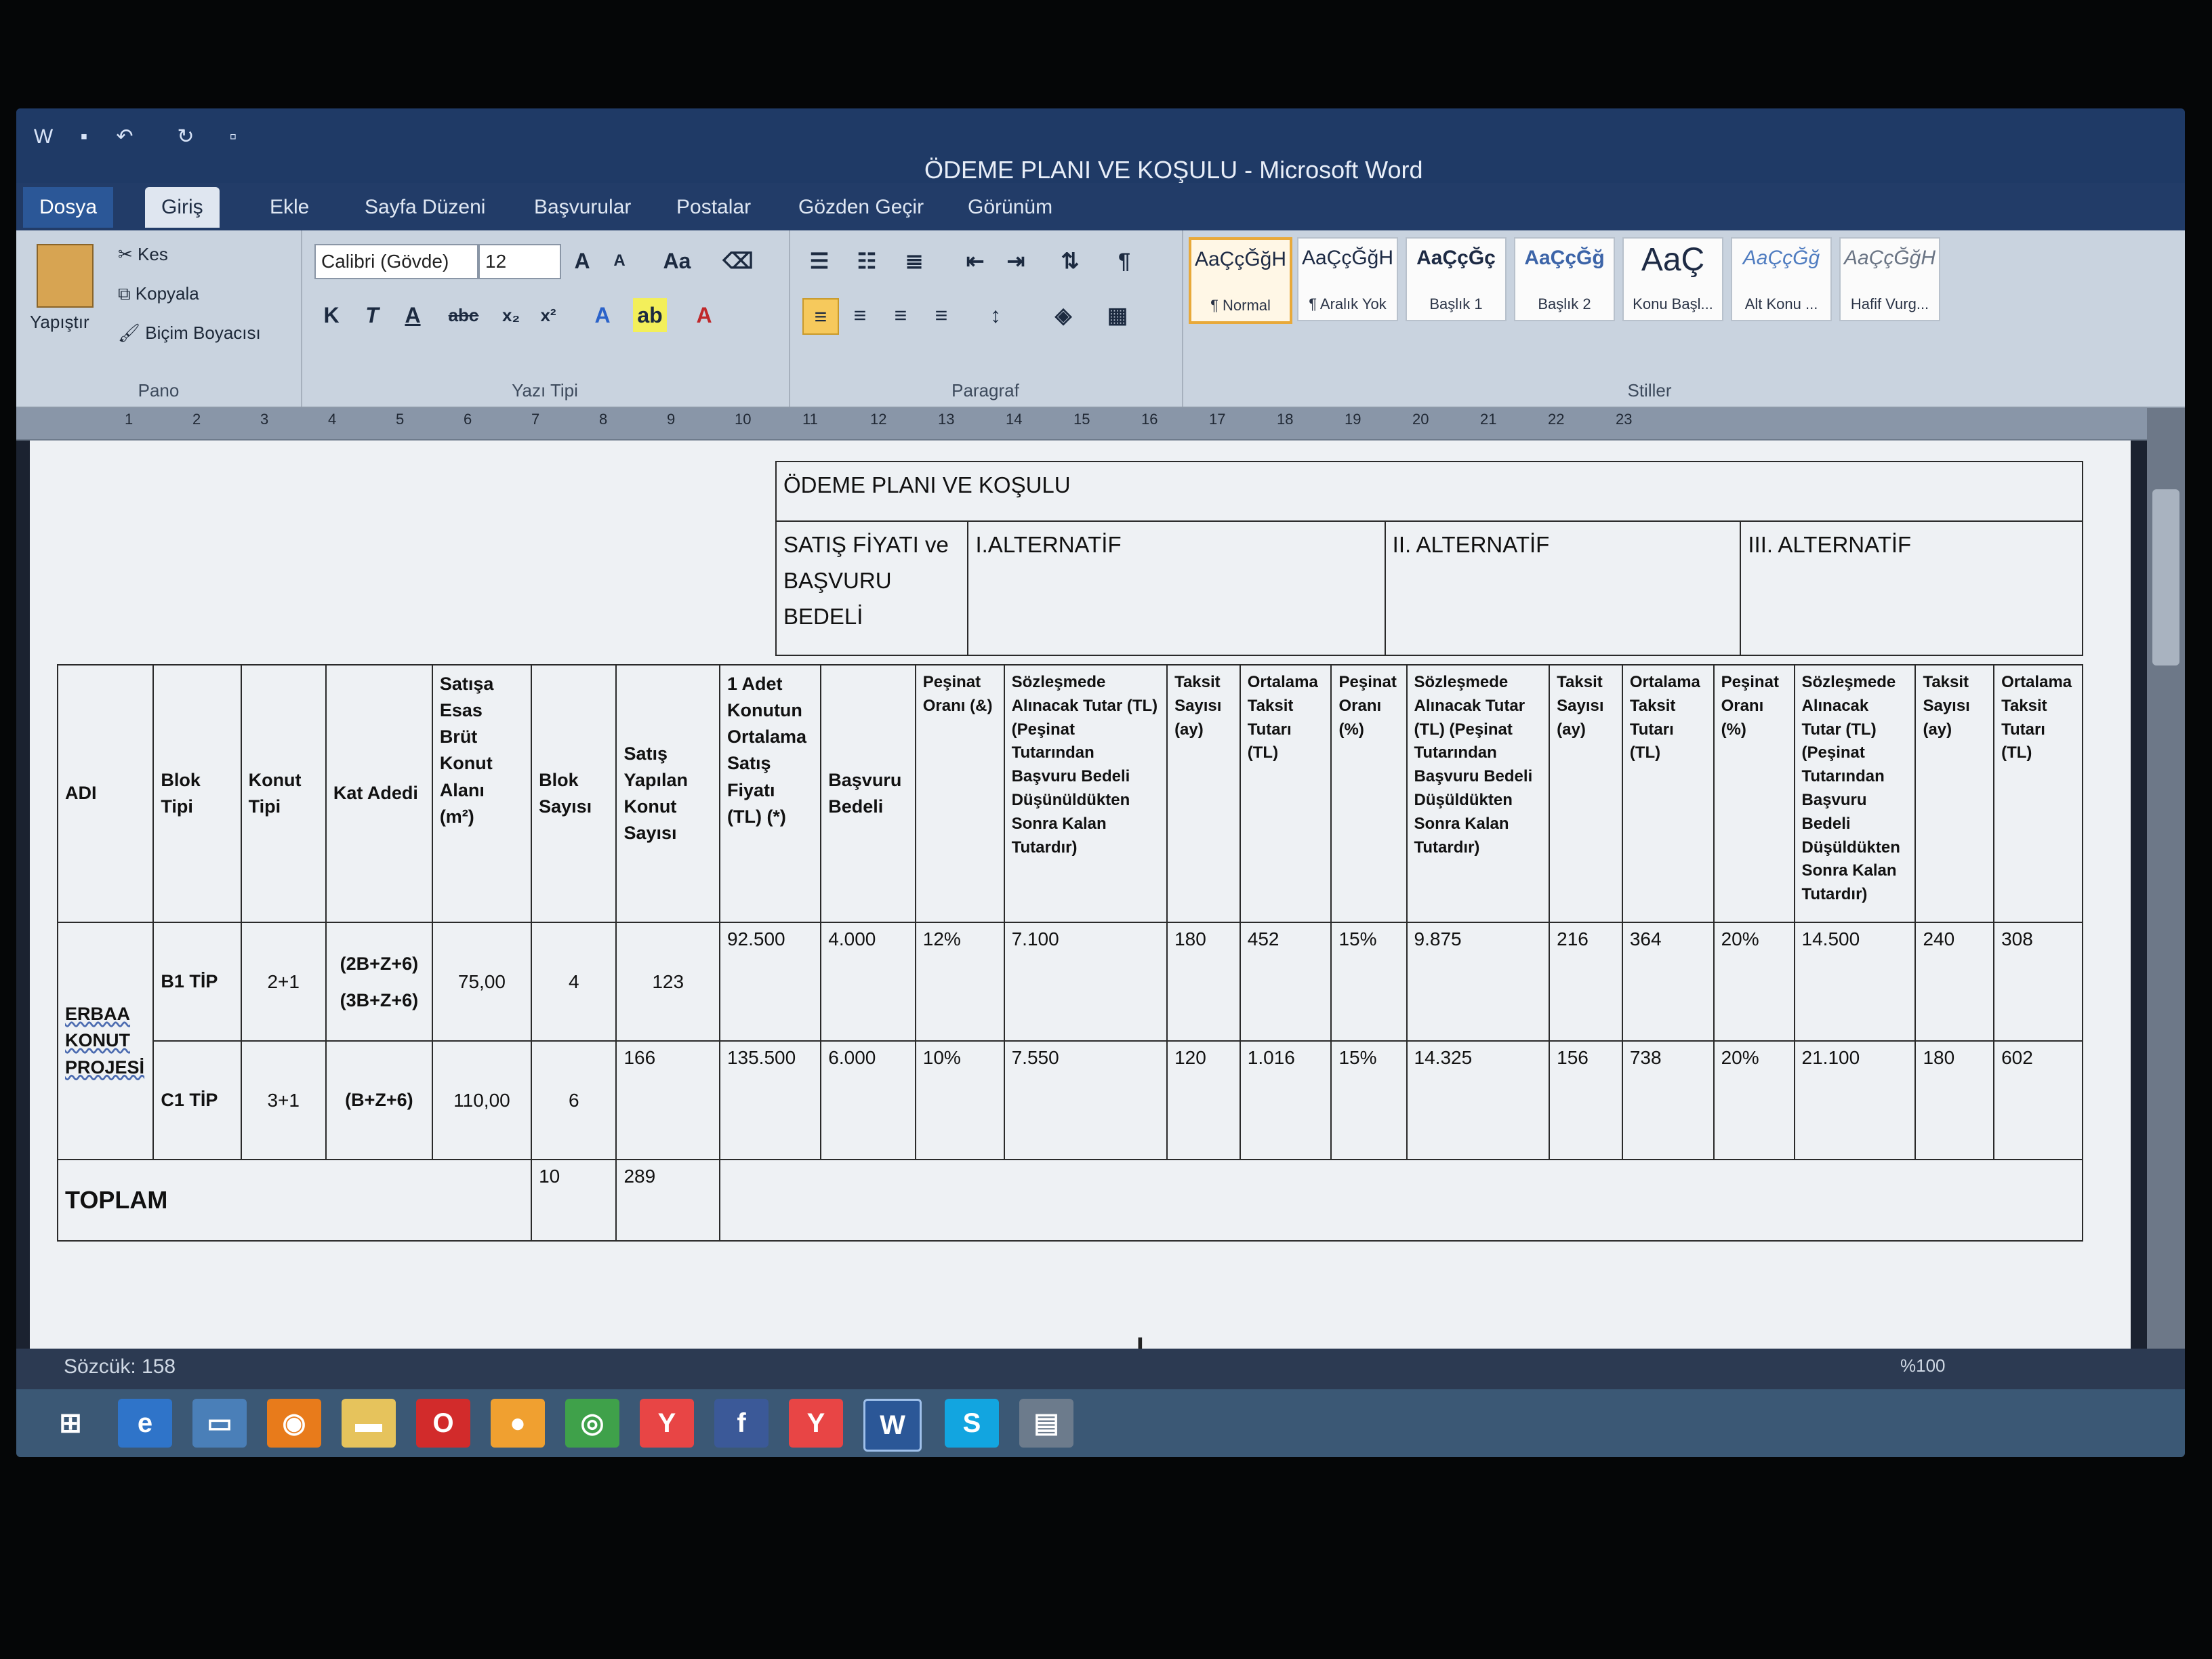 The height and width of the screenshot is (1659, 2212). I want to click on multilevel-list-icon: ≣, so click(914, 261).